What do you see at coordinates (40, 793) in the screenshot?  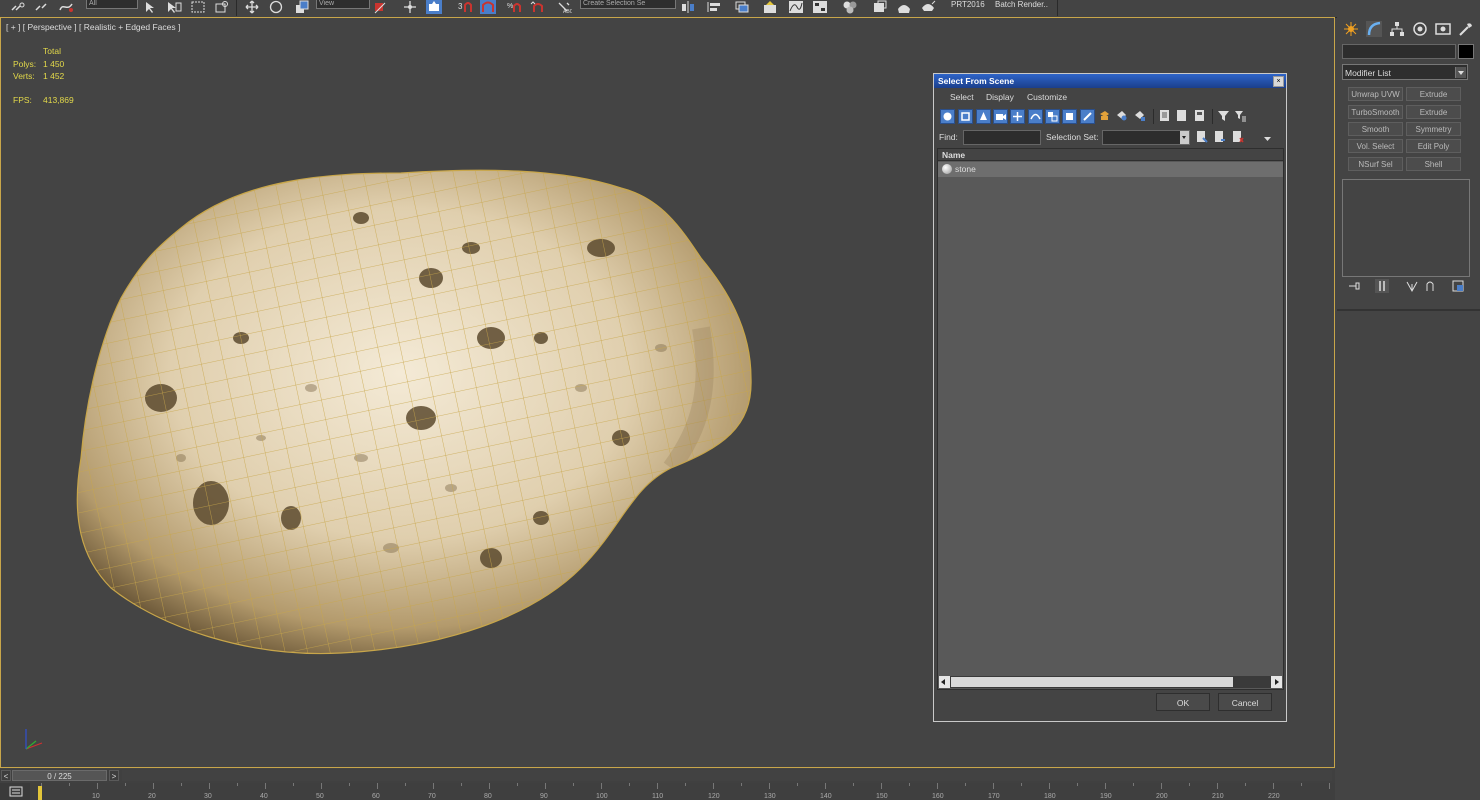 I see `current-frame-marker` at bounding box center [40, 793].